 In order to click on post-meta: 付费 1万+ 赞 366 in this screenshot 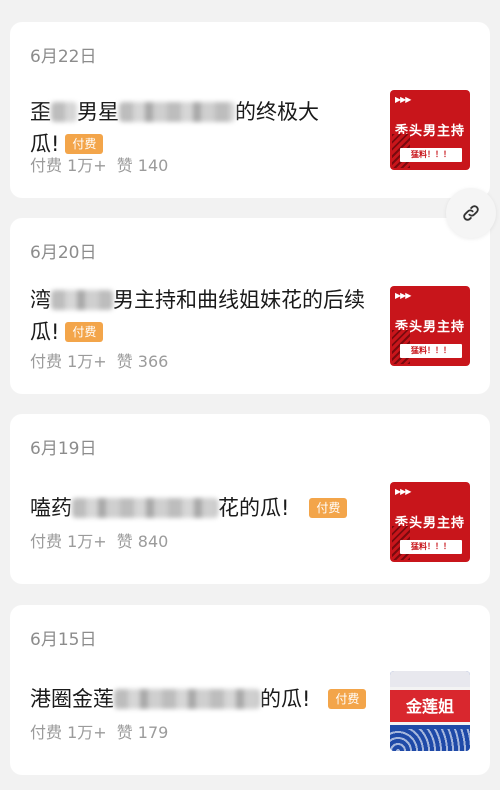, I will do `click(104, 360)`.